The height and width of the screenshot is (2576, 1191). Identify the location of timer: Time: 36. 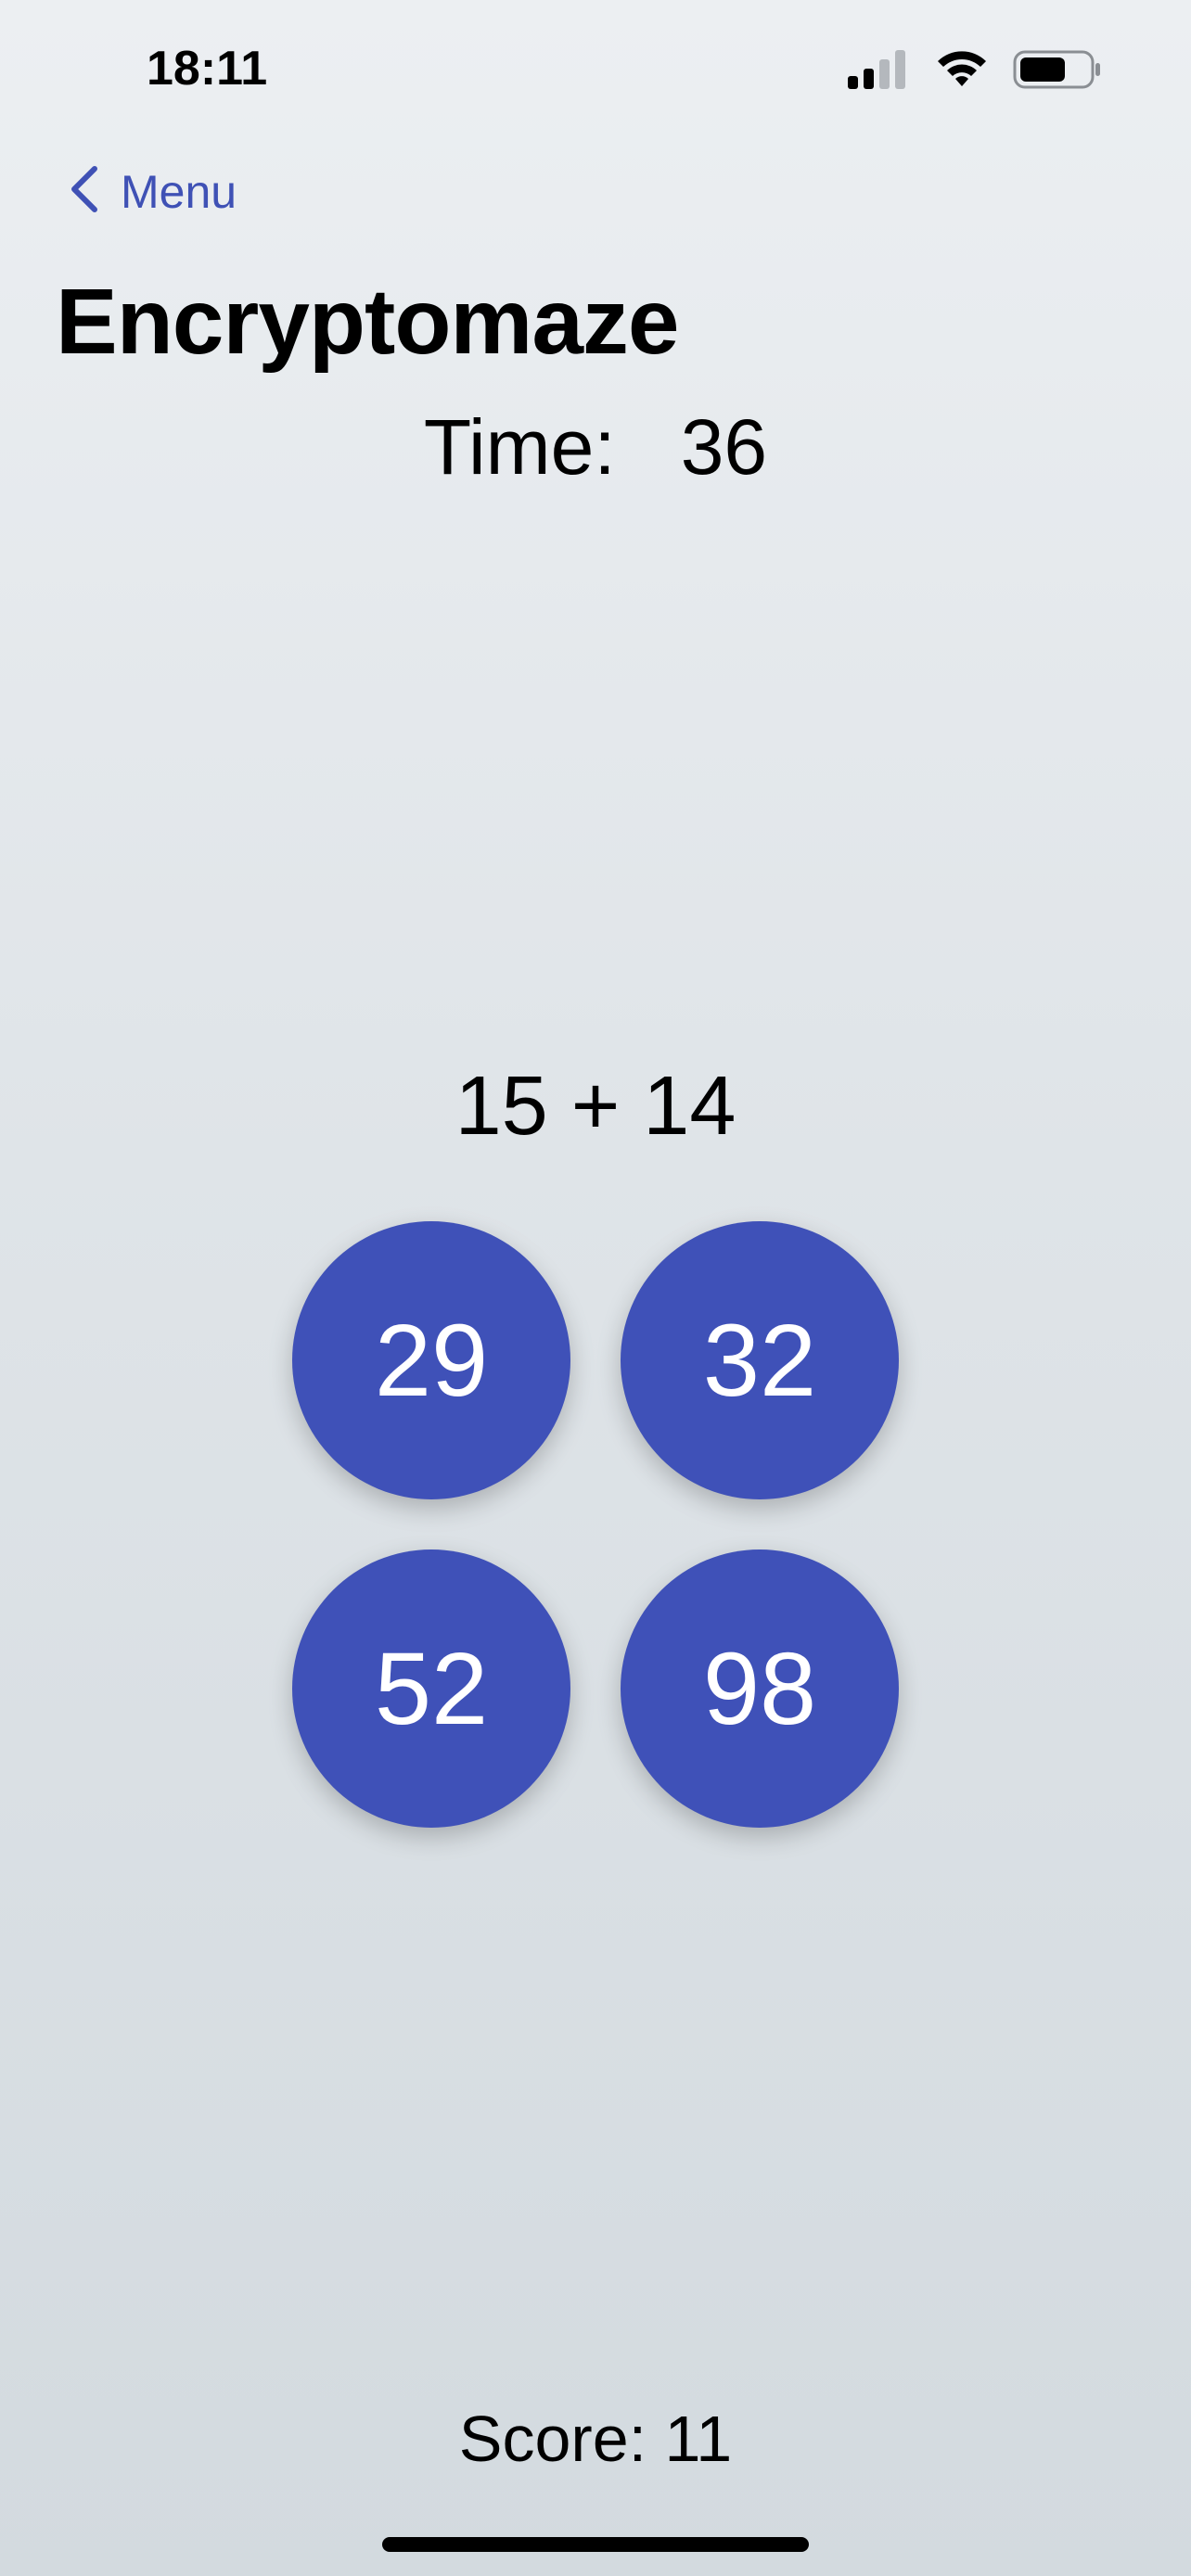
(595, 447).